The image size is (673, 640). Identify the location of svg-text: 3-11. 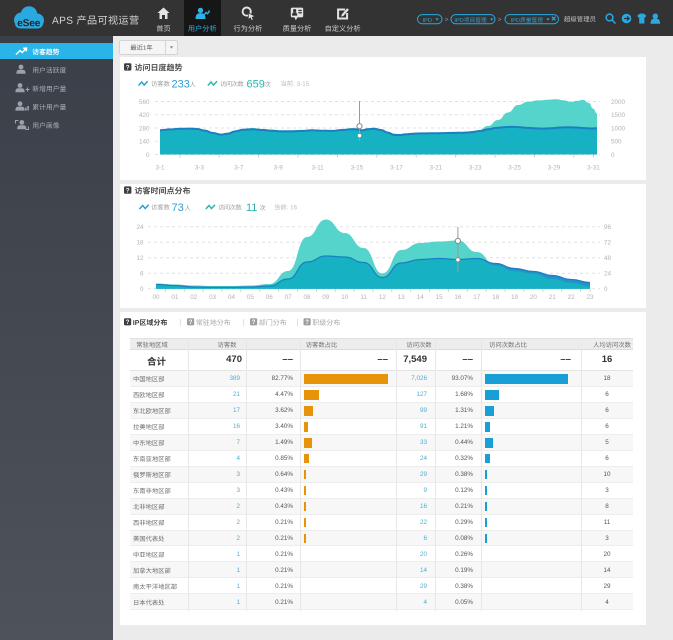
(318, 168).